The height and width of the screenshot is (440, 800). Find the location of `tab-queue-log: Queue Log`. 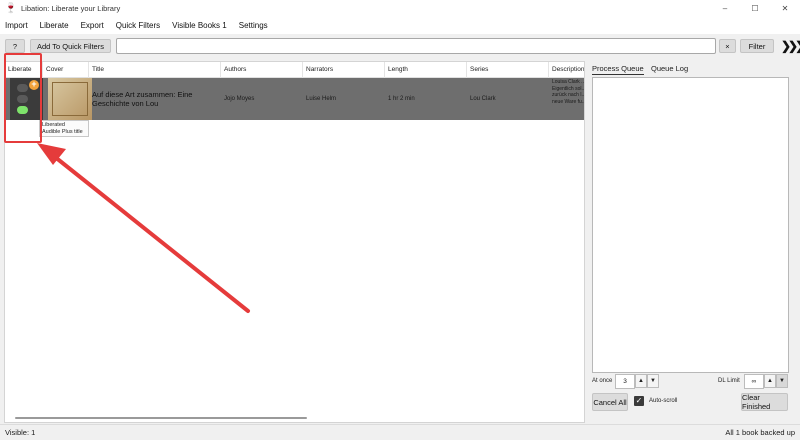

tab-queue-log: Queue Log is located at coordinates (669, 68).